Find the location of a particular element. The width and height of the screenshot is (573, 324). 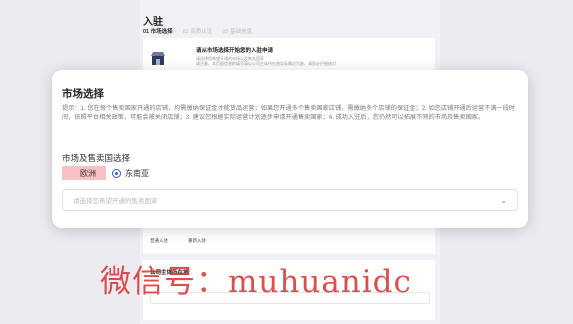

store-type-normal: 普通入驻 is located at coordinates (159, 241).